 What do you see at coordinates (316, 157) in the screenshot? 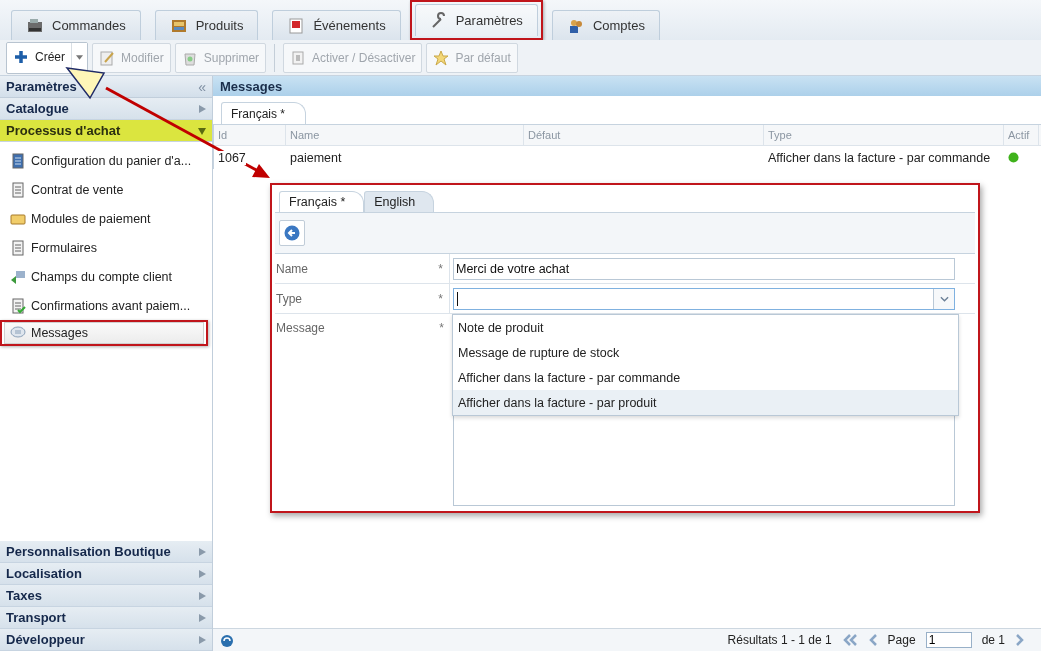
I see `table-cell: paiement` at bounding box center [316, 157].